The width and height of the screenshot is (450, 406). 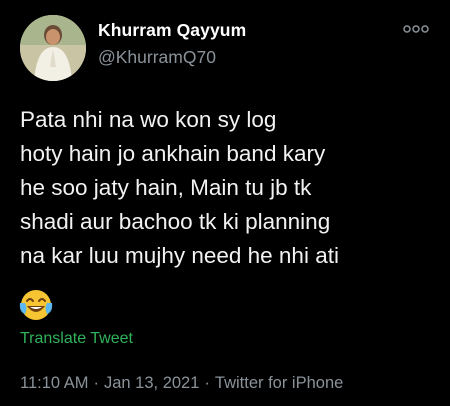 I want to click on profile-photo-icon, so click(x=53, y=48).